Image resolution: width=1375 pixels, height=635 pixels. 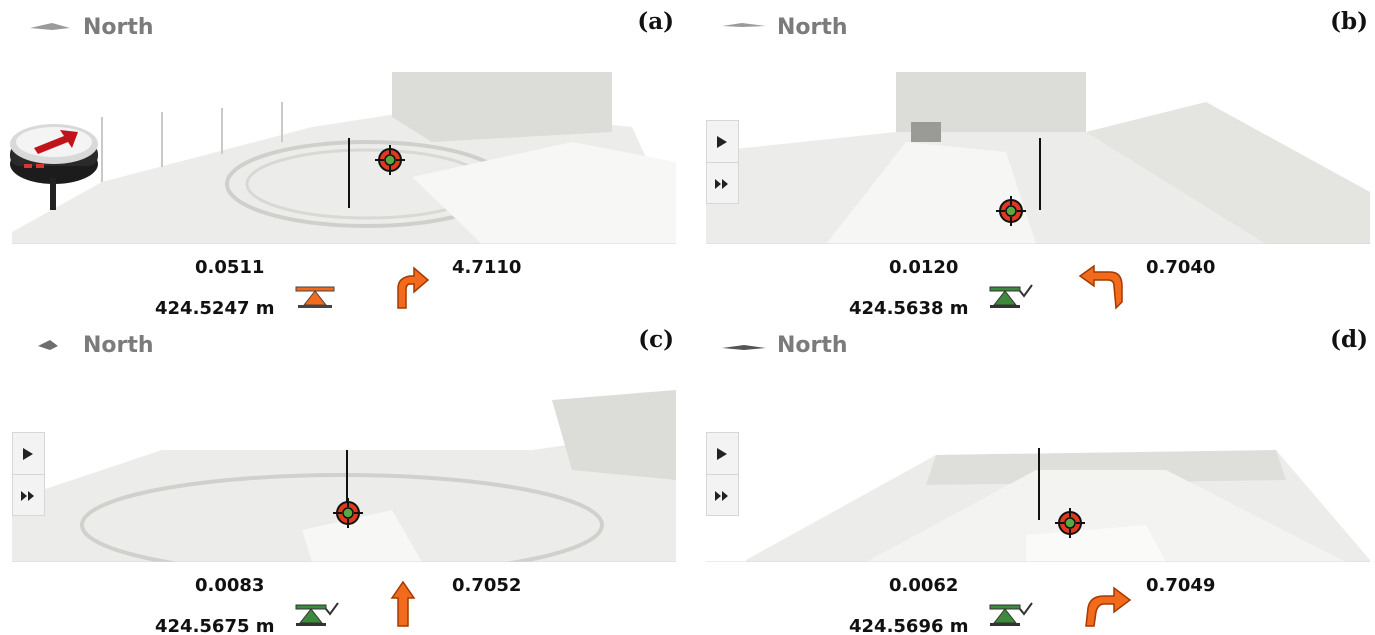 What do you see at coordinates (656, 339) in the screenshot?
I see `panel-label: (c)` at bounding box center [656, 339].